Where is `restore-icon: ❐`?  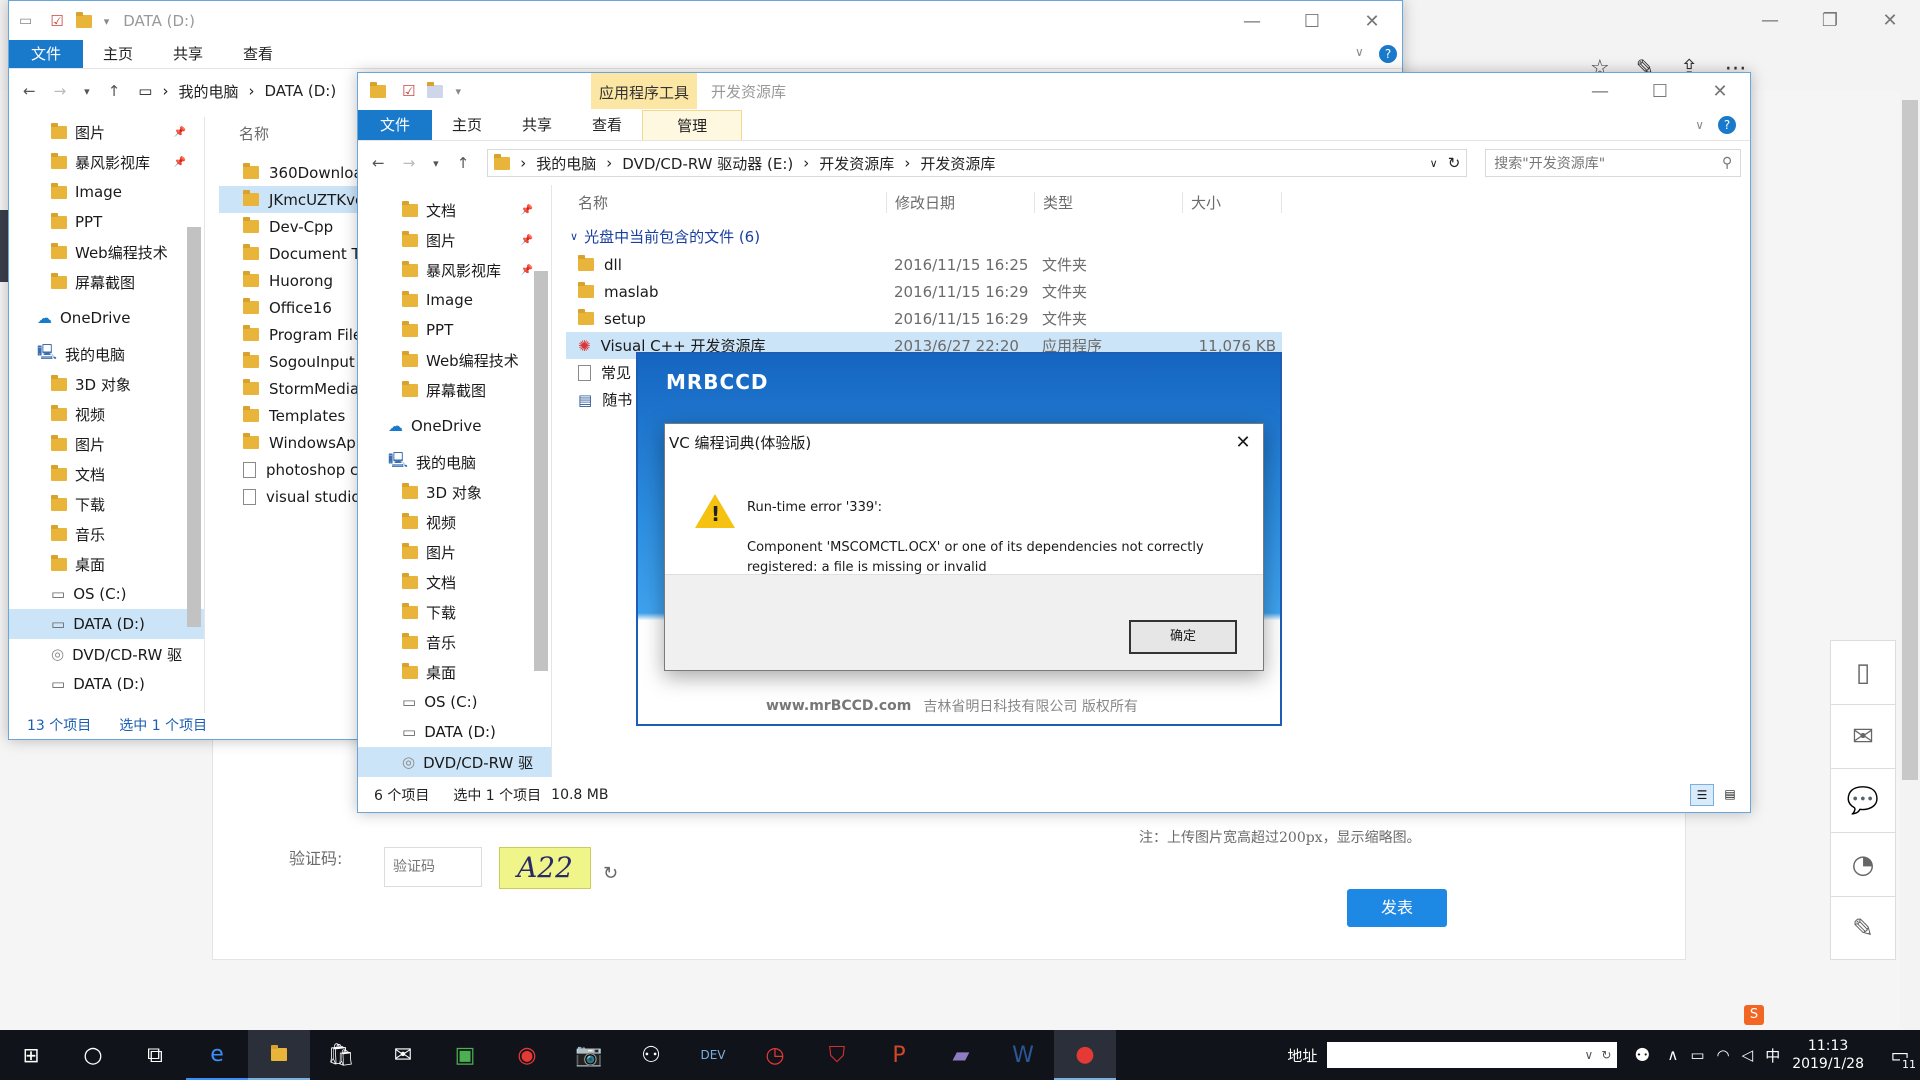 restore-icon: ❐ is located at coordinates (1830, 20).